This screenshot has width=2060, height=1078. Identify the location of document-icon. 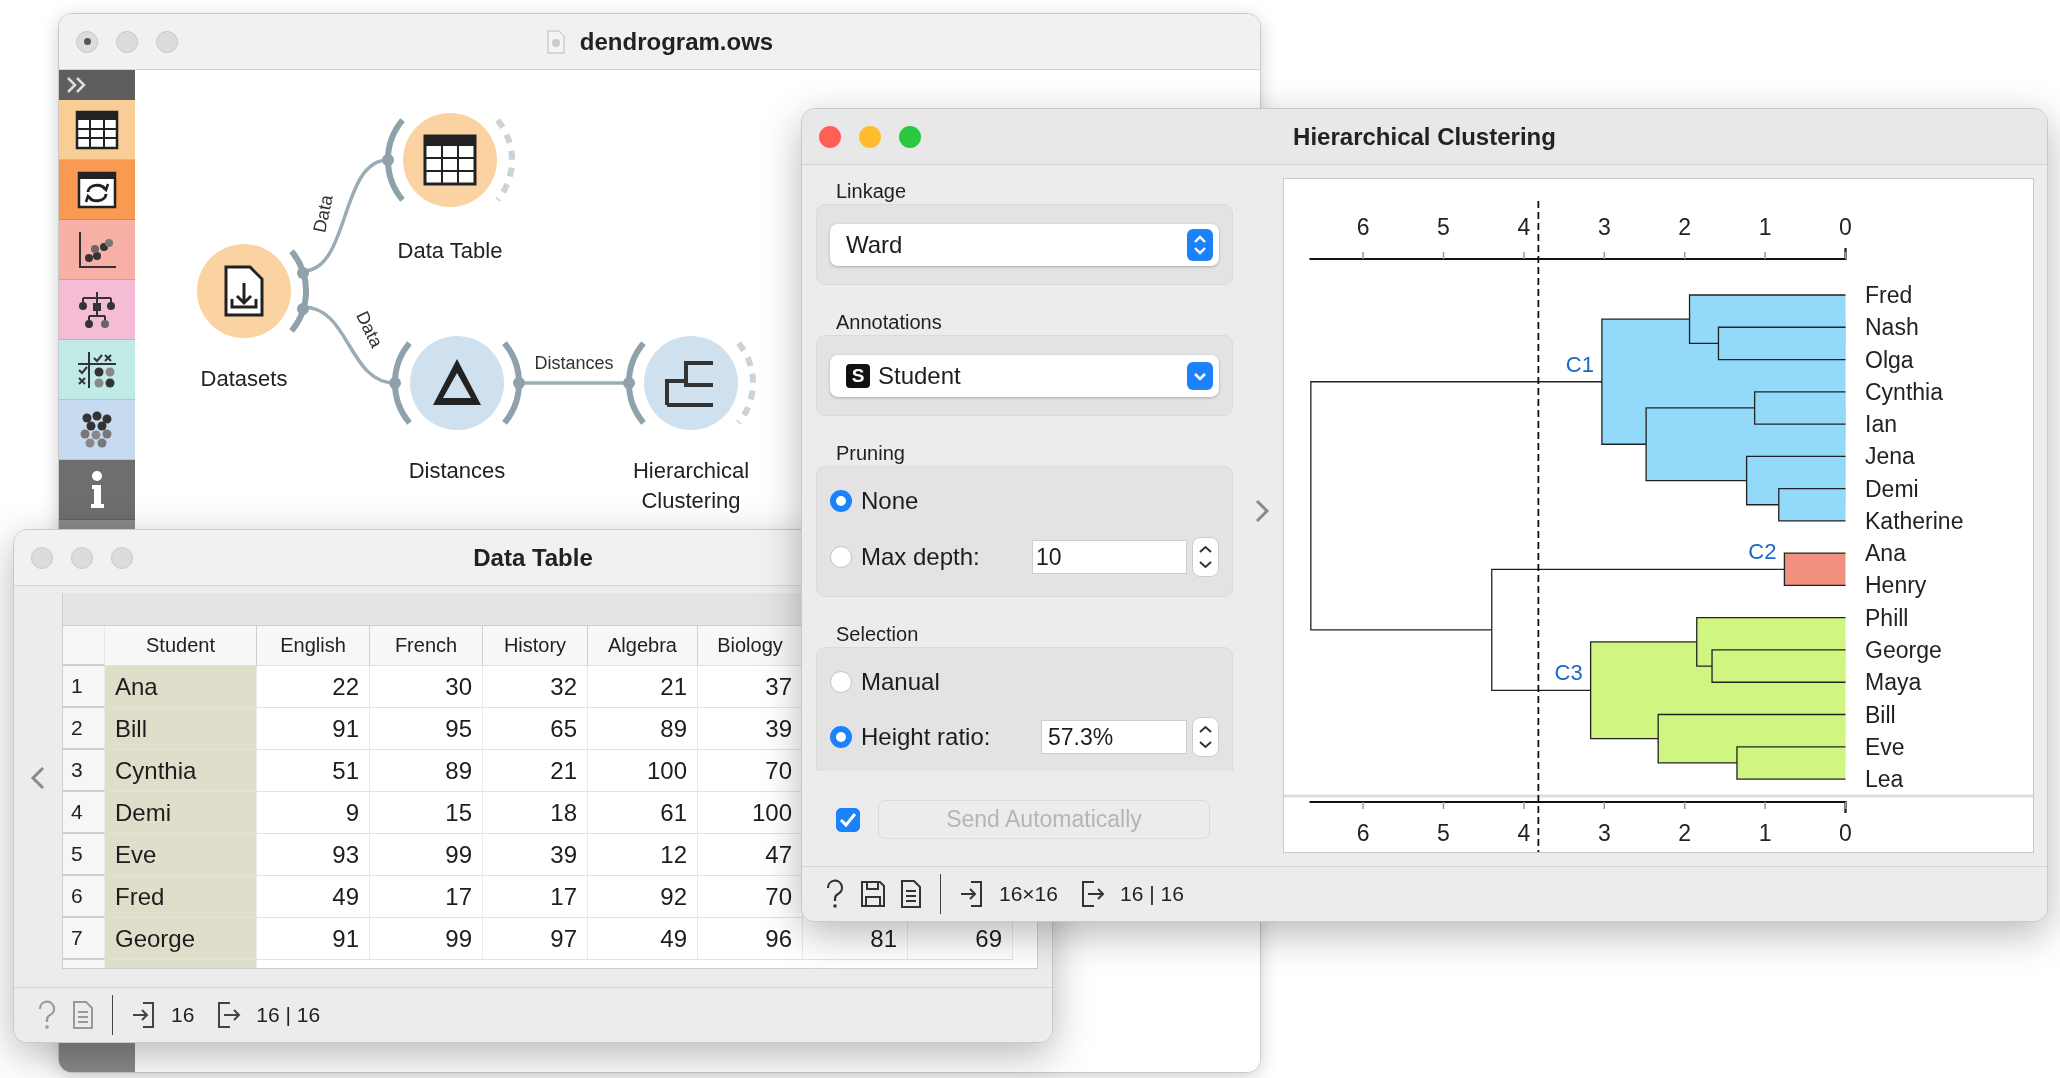
(555, 41).